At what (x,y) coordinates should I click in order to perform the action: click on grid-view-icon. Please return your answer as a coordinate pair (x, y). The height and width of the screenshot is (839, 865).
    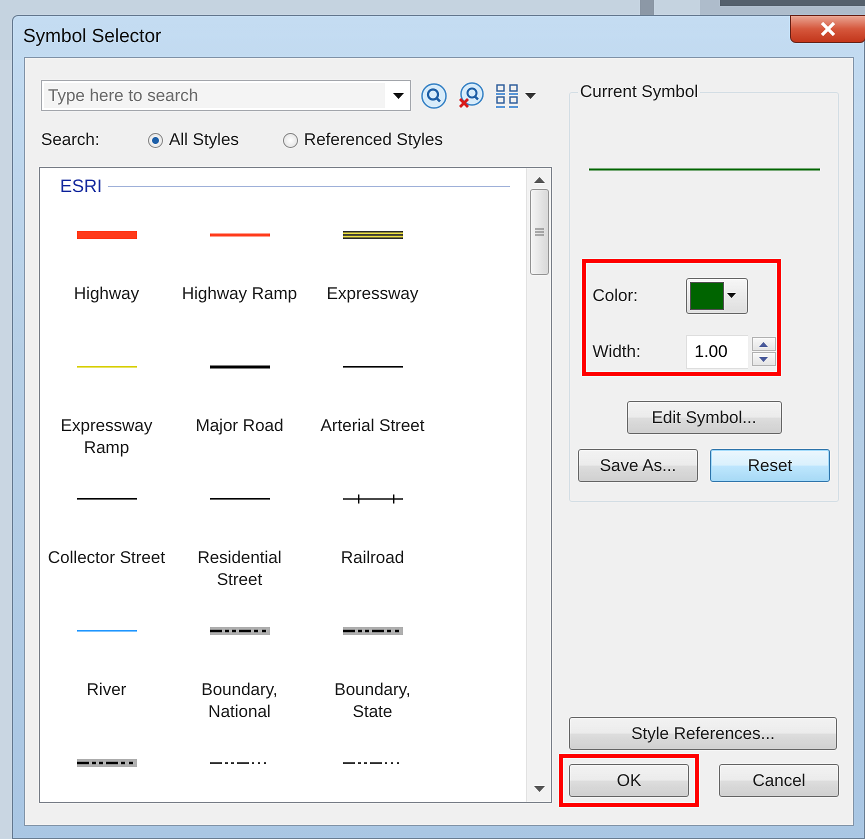
    Looking at the image, I should click on (508, 95).